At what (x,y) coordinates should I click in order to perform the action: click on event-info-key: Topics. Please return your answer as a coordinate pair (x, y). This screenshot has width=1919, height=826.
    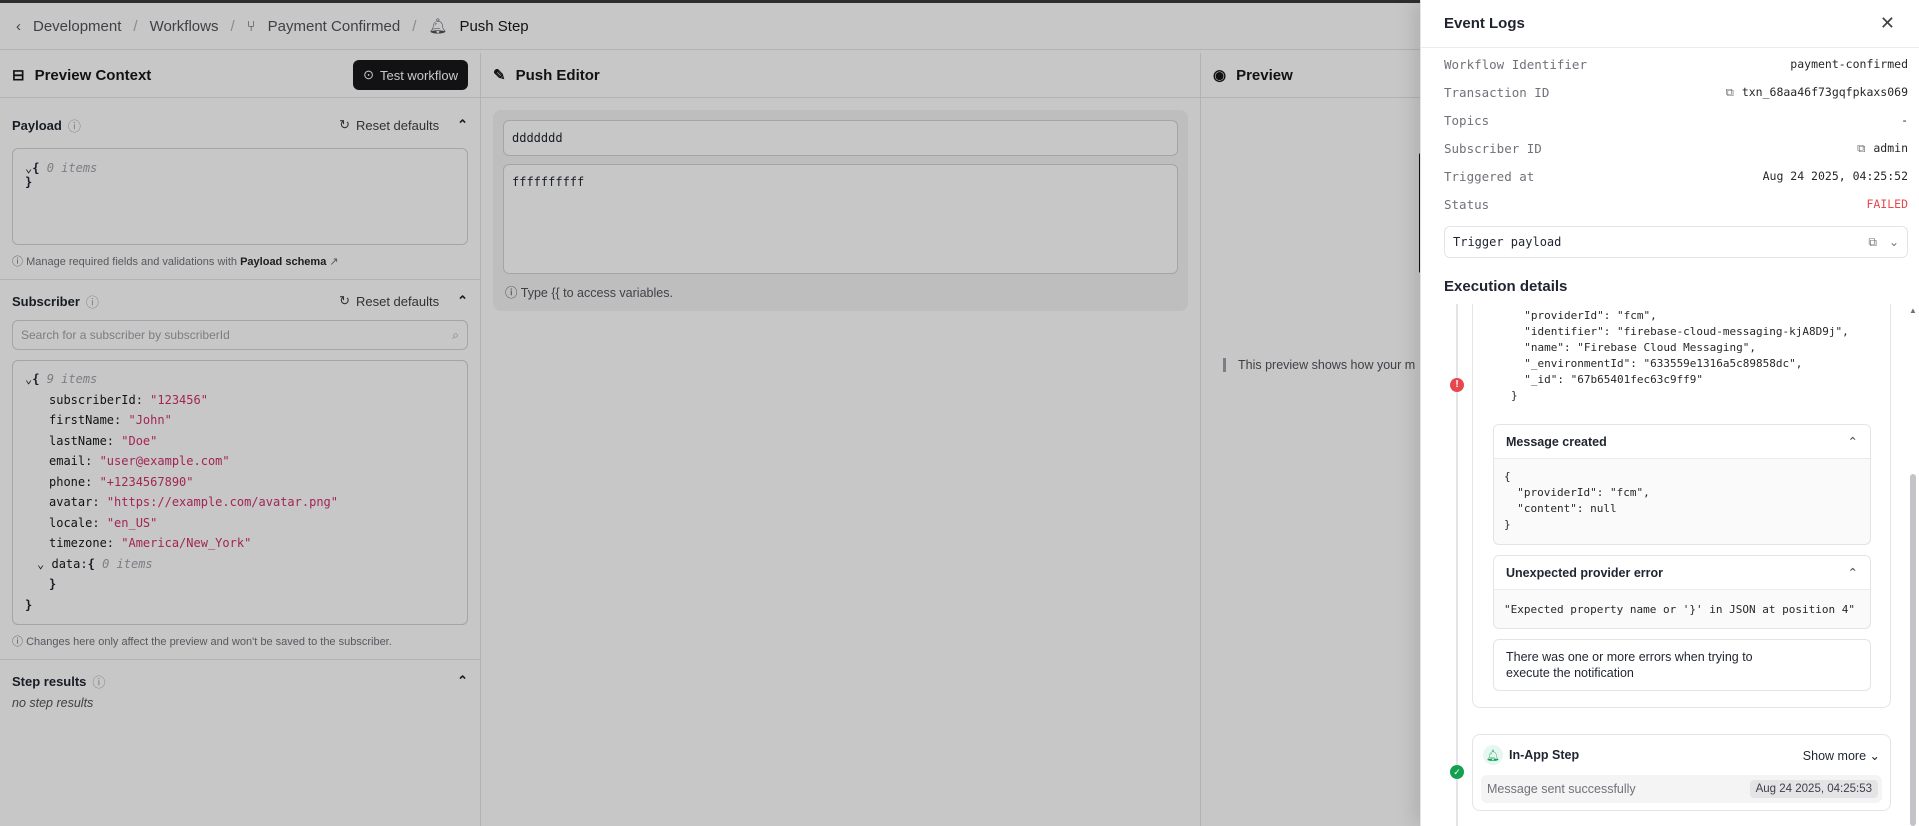
    Looking at the image, I should click on (1467, 120).